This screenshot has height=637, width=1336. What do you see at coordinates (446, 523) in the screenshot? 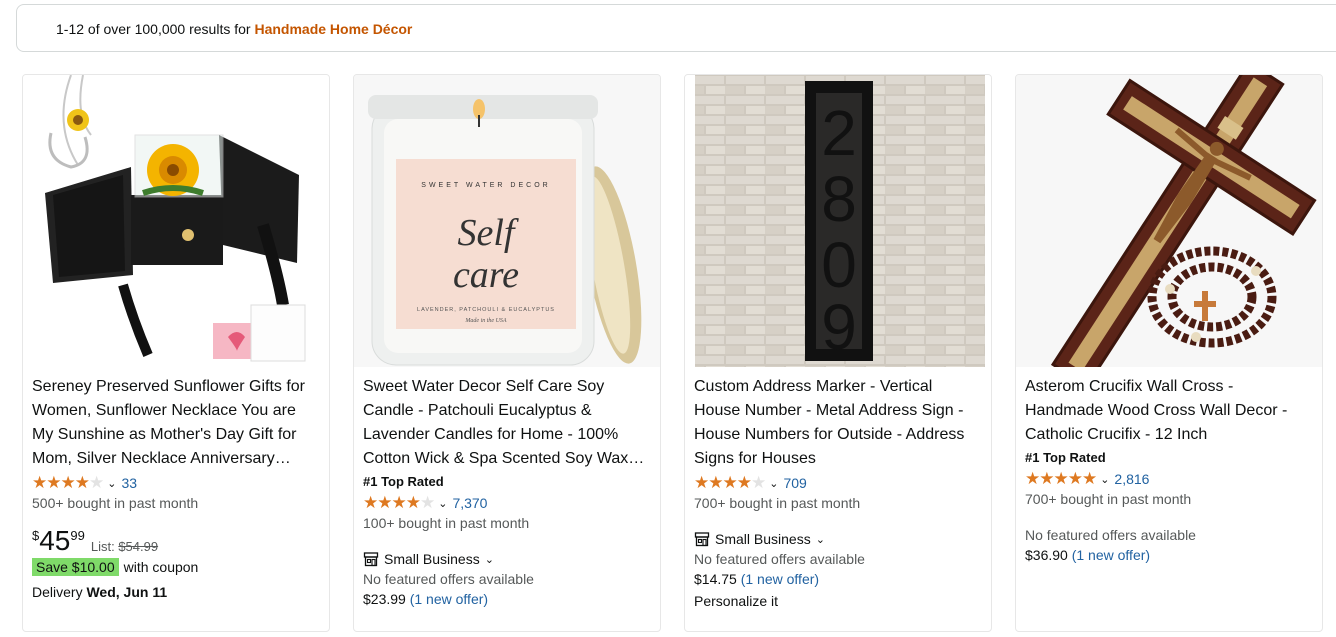
I see `bought-in-past-month: 100+ bought in past month` at bounding box center [446, 523].